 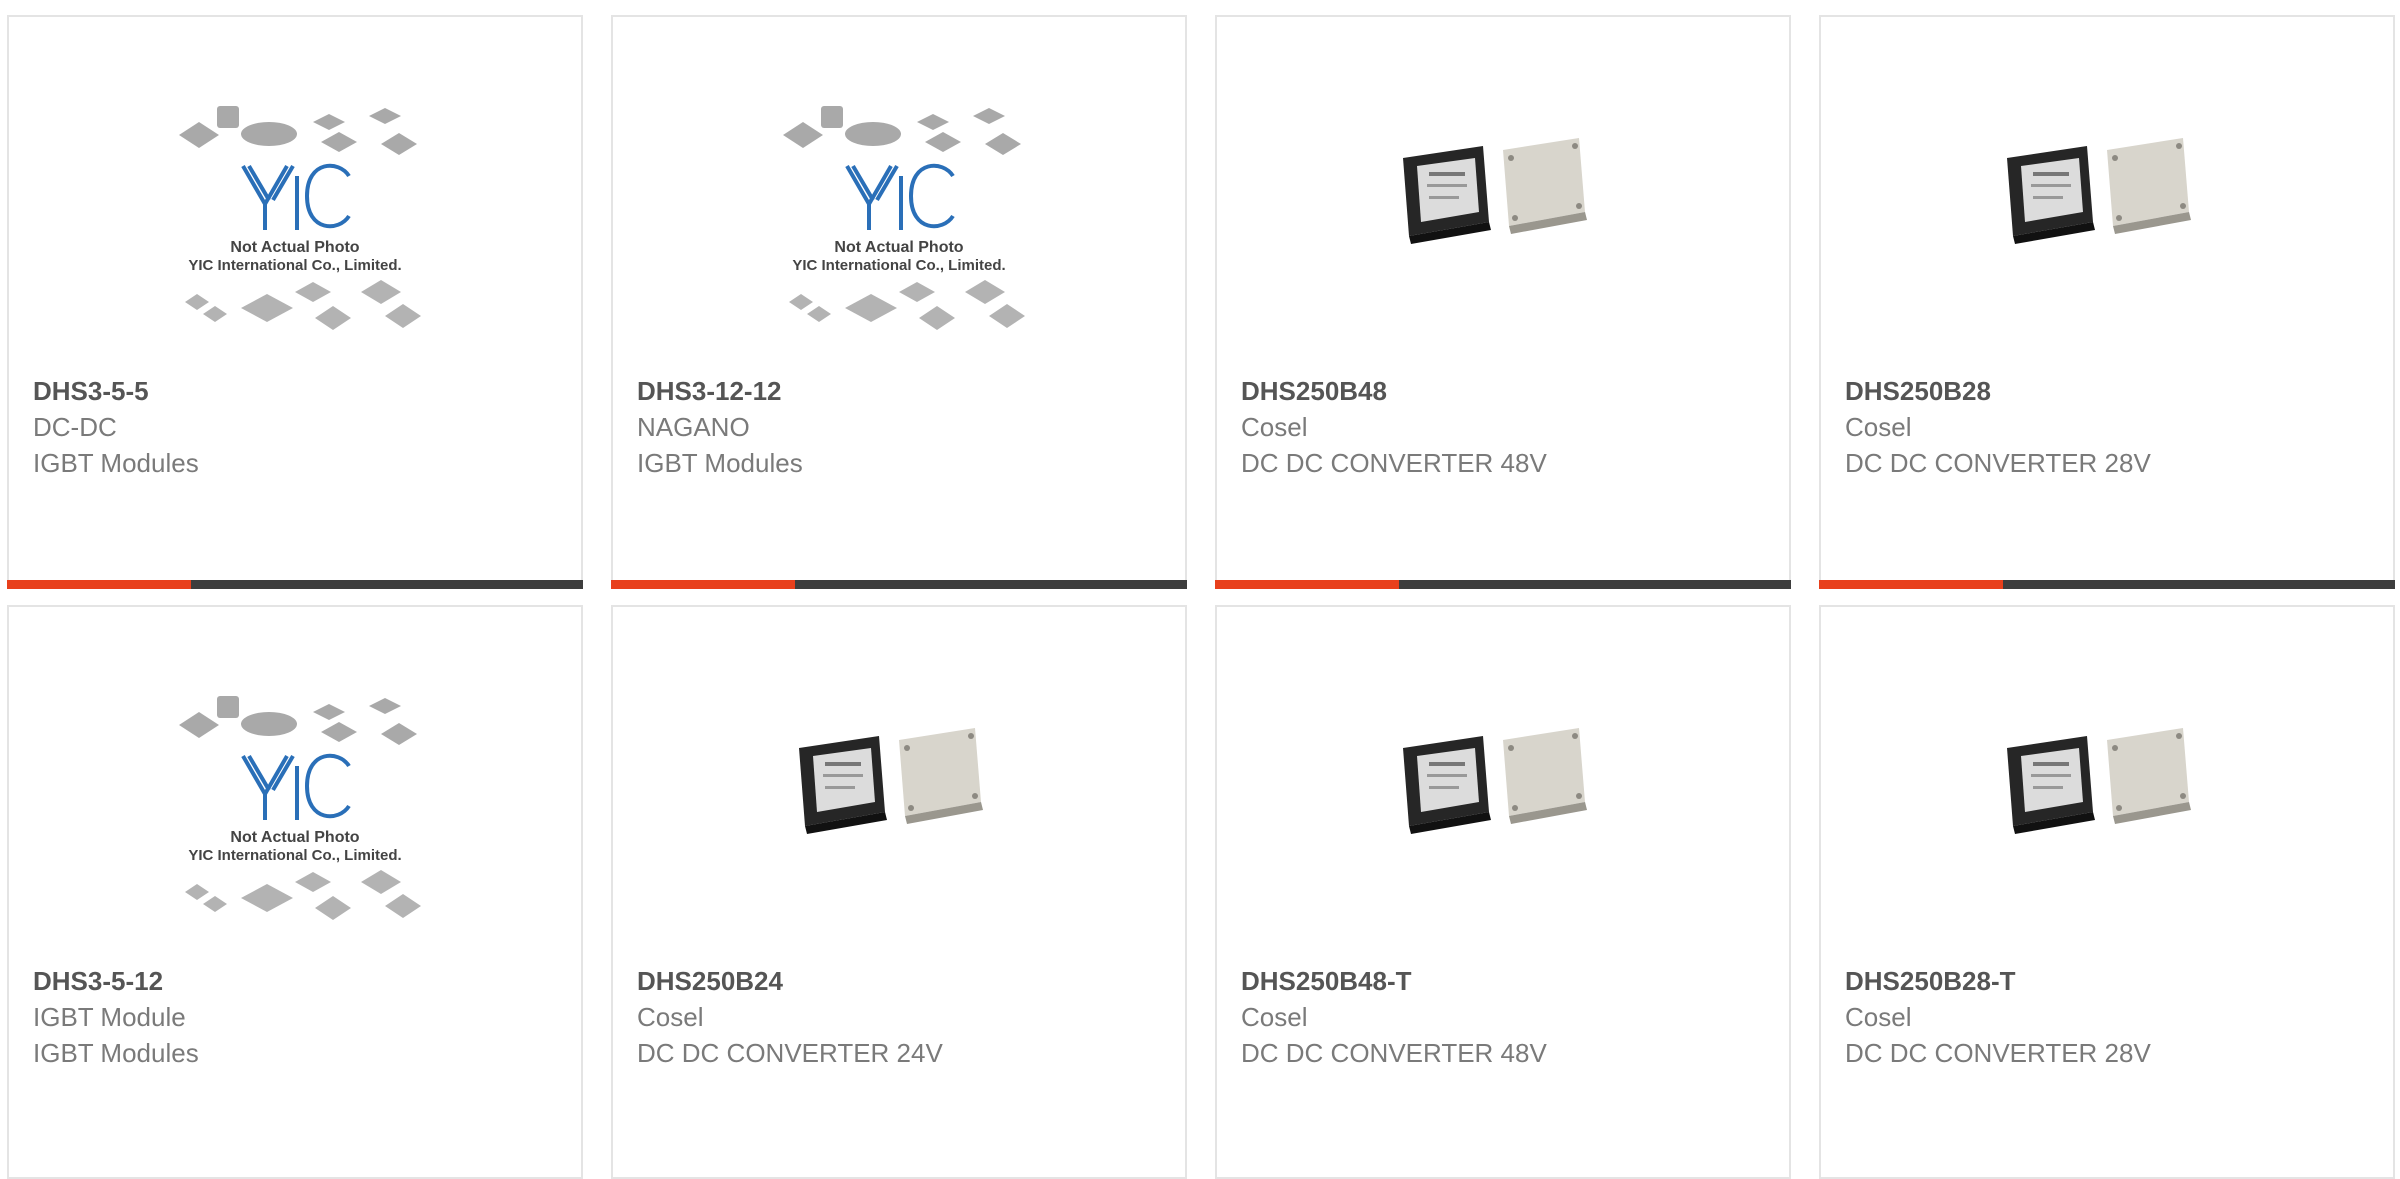 I want to click on product-card: DHS250B28-T Cosel DC DC CONVERTER 28V, so click(x=2107, y=892).